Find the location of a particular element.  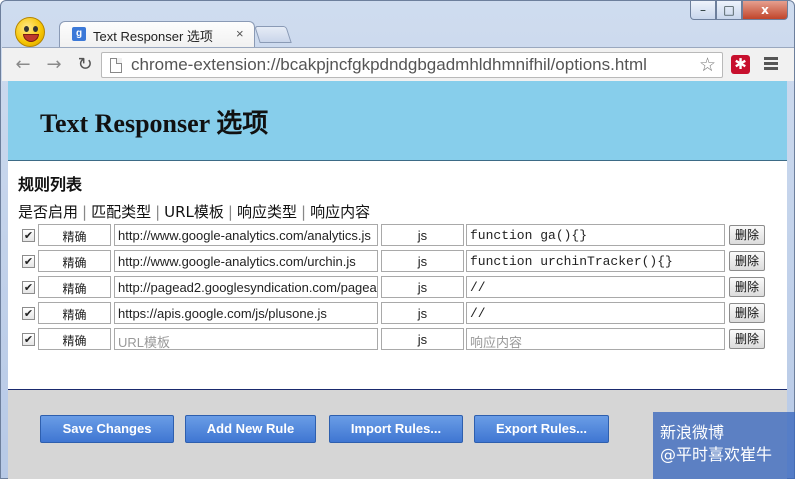

menu-icon is located at coordinates (771, 64).